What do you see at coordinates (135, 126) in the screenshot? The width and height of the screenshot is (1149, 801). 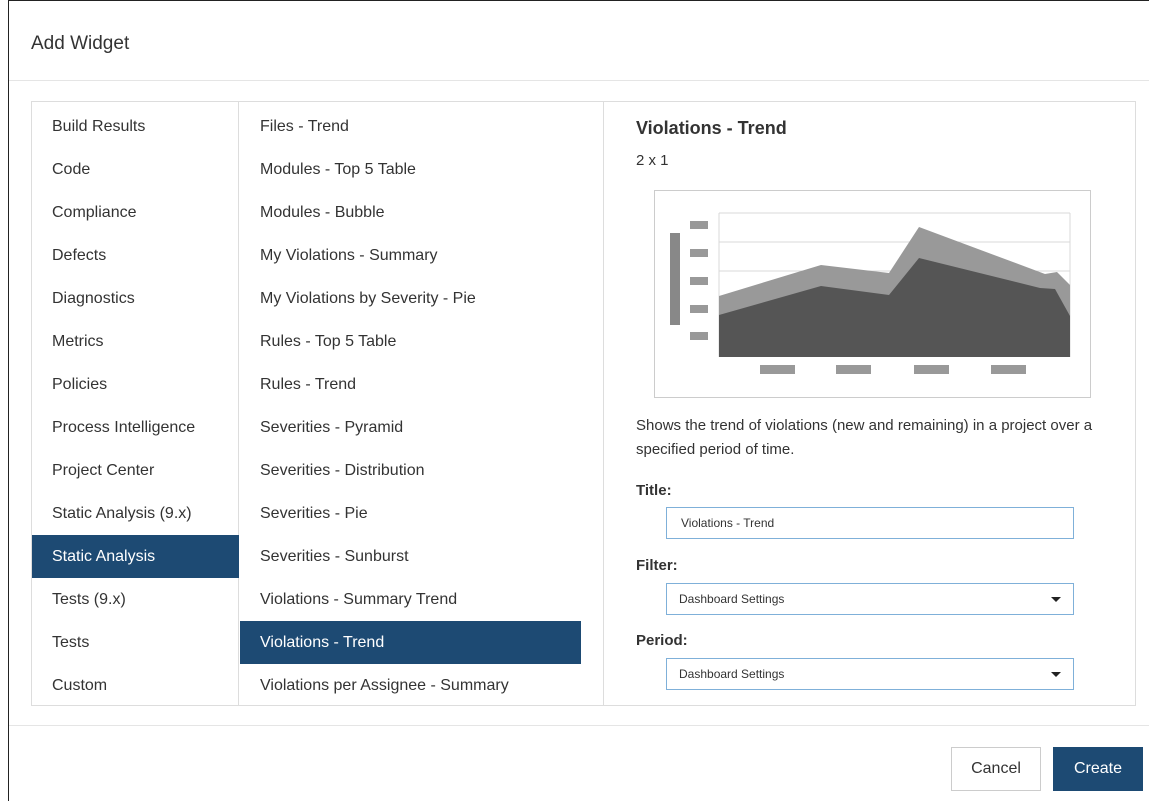 I see `category-item: Build Results` at bounding box center [135, 126].